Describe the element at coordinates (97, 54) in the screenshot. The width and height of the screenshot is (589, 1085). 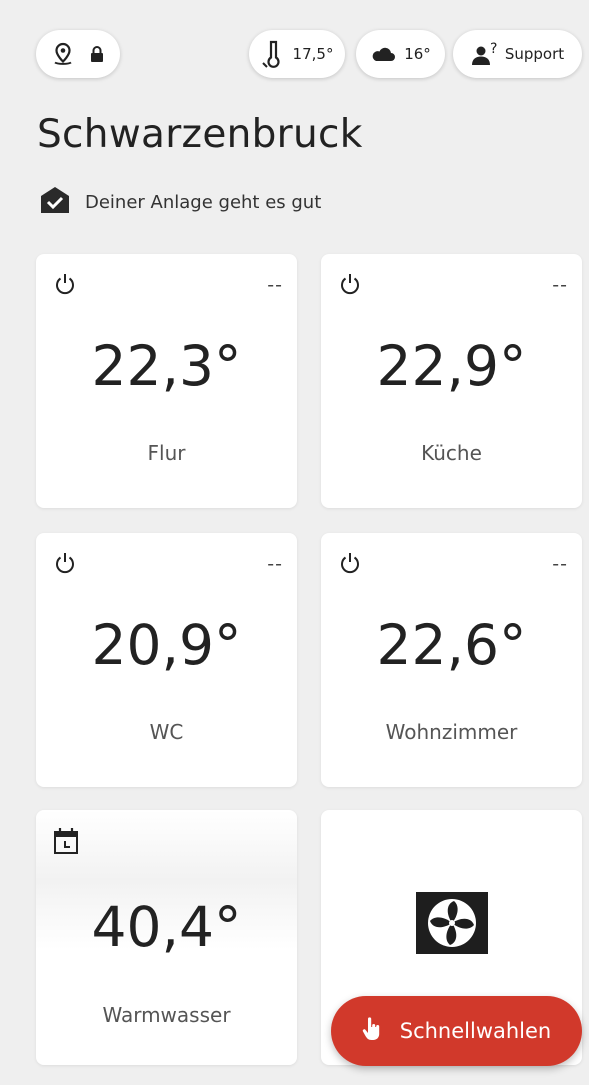
I see `lock-icon` at that location.